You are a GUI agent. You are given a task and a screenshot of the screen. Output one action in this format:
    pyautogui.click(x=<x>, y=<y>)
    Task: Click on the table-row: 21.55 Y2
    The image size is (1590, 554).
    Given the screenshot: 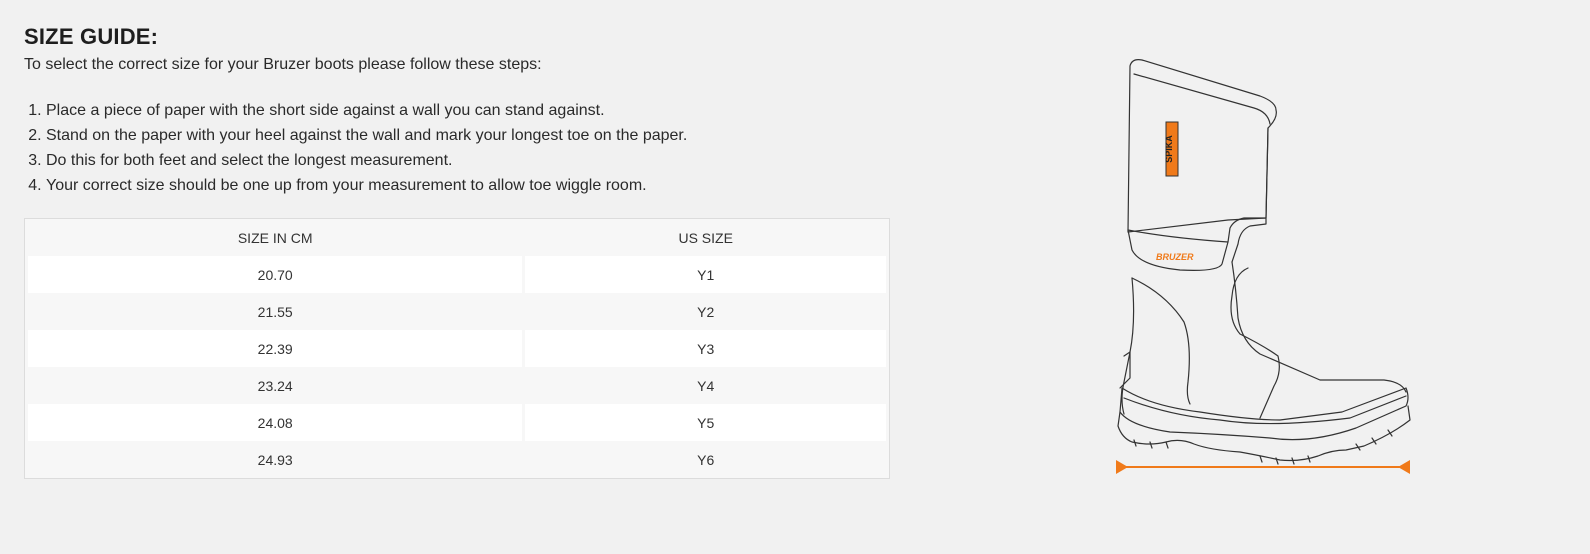 What is the action you would take?
    pyautogui.click(x=457, y=311)
    